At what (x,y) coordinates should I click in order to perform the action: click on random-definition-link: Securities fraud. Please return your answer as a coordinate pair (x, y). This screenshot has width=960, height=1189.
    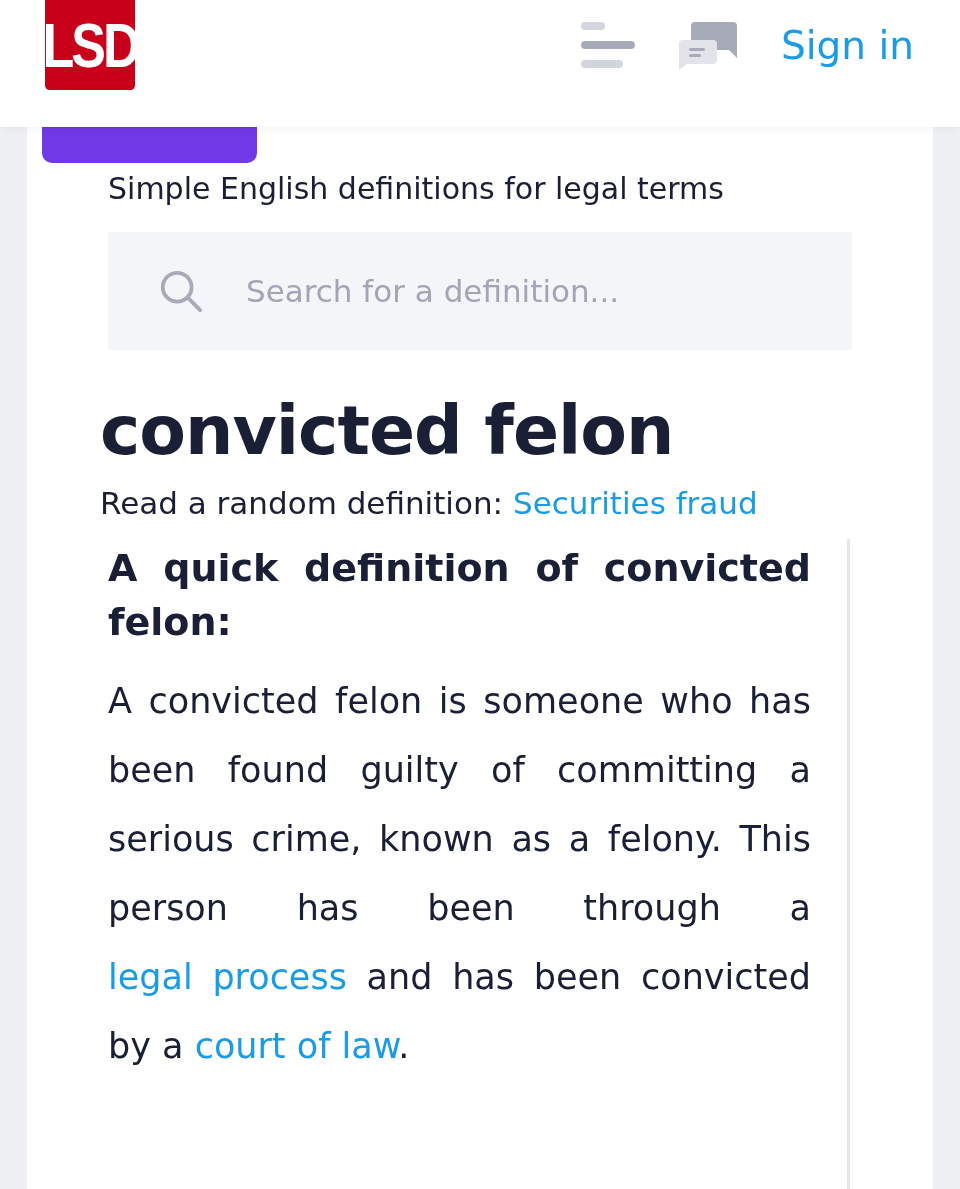
    Looking at the image, I should click on (635, 502).